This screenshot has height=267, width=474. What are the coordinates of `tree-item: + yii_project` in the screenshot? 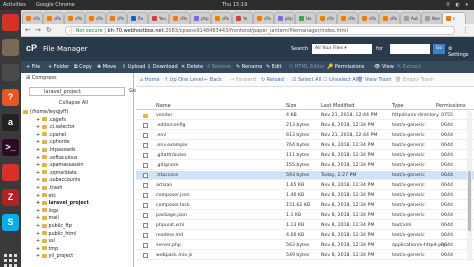 It's located at (54, 256).